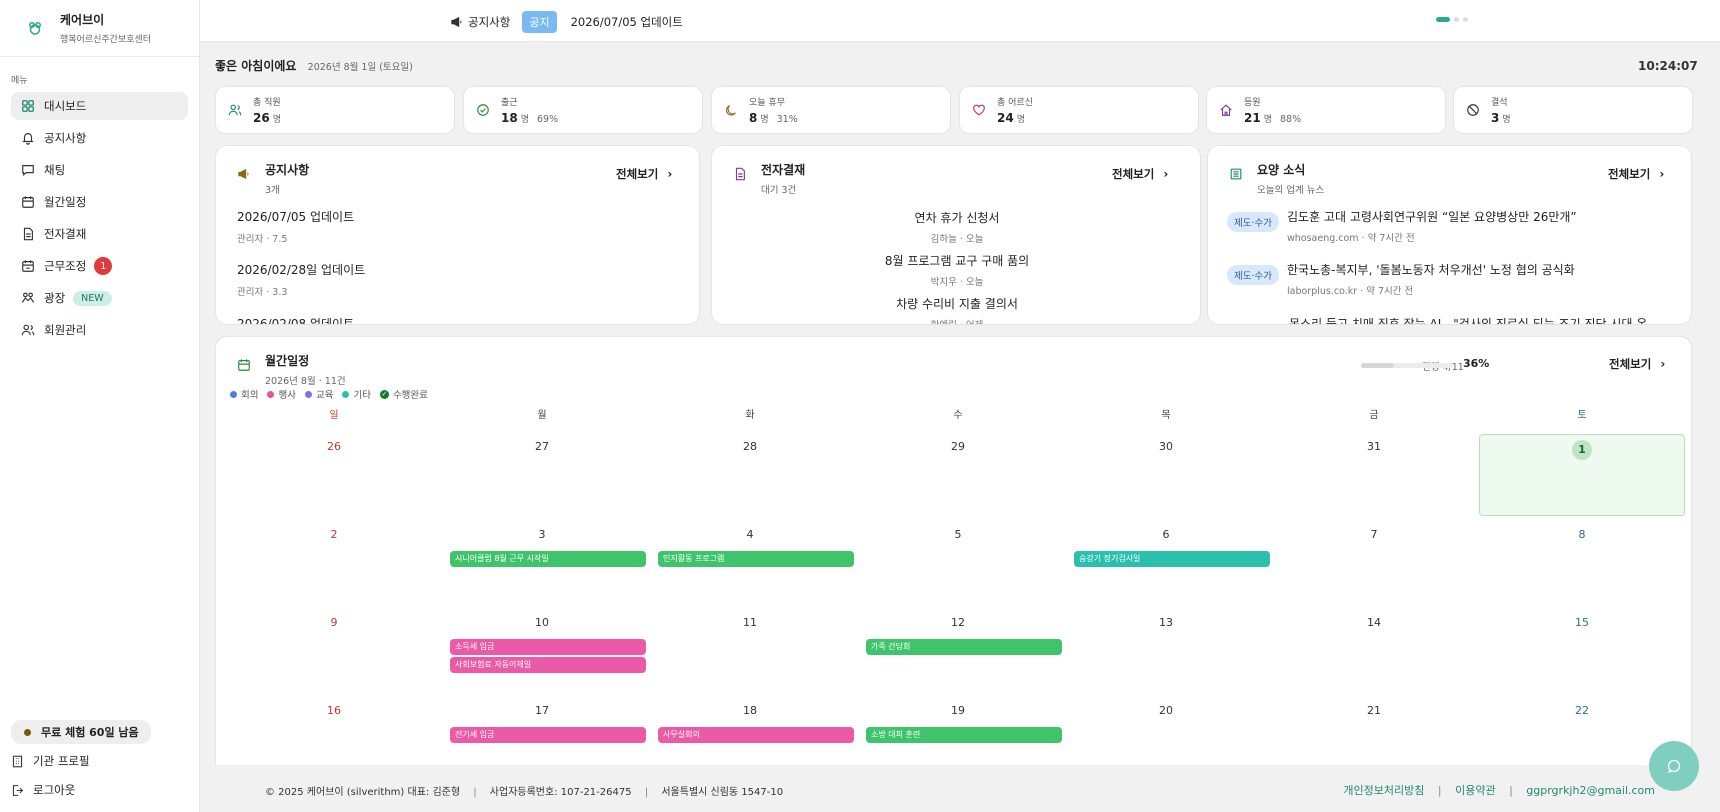 Image resolution: width=1720 pixels, height=812 pixels. I want to click on approval-item: 8월 프로그램 교구 구매 품의 박지우 · 오늘, so click(956, 270).